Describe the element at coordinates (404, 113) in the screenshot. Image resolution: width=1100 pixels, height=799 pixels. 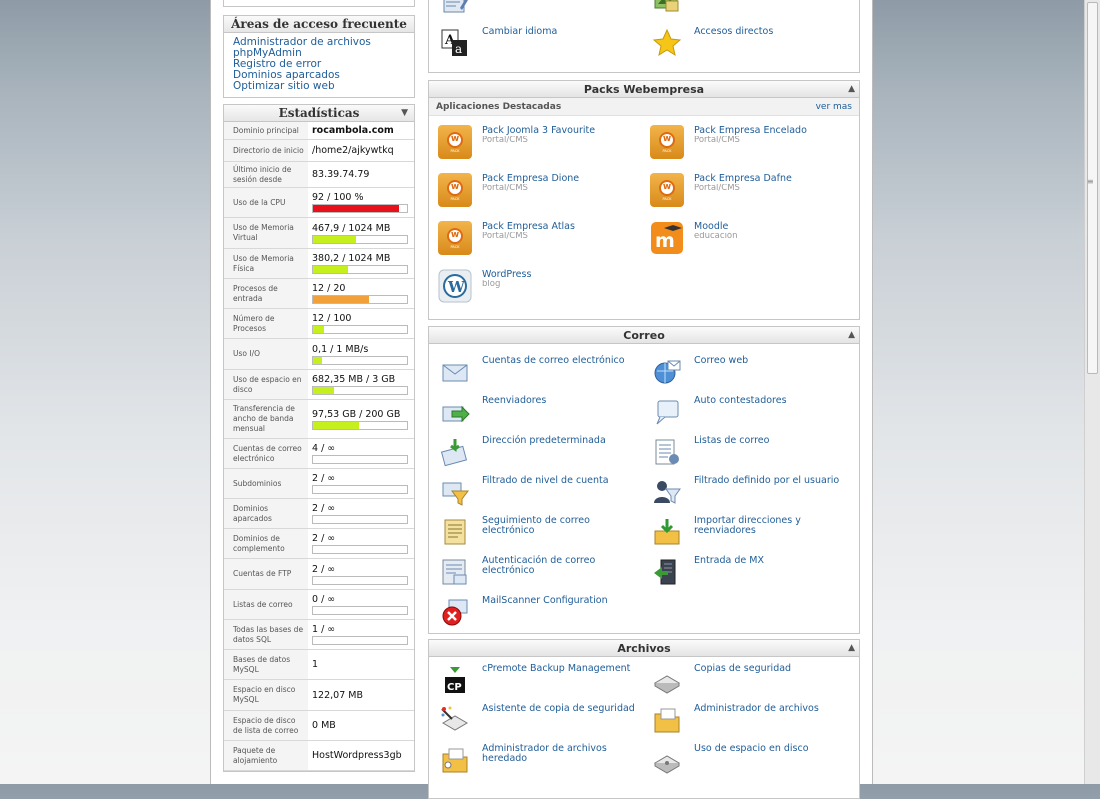
I see `collapse-arrow-icon: ▼` at that location.